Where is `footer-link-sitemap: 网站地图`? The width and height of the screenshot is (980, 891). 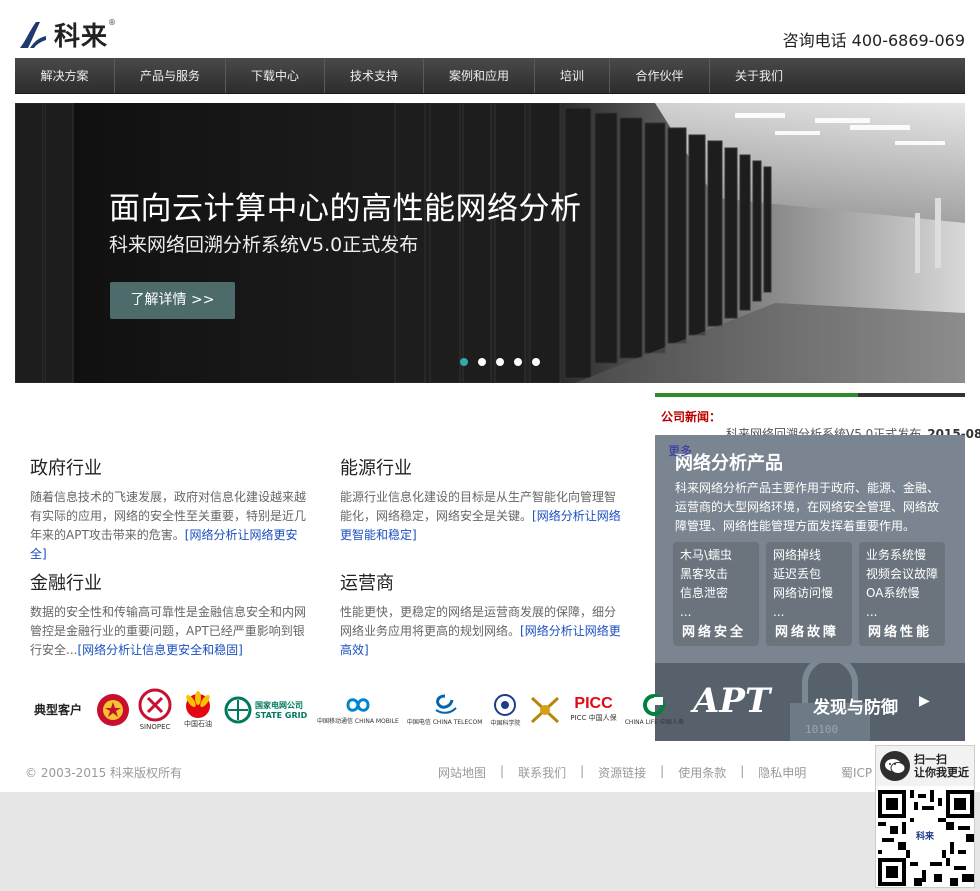 footer-link-sitemap: 网站地图 is located at coordinates (462, 772).